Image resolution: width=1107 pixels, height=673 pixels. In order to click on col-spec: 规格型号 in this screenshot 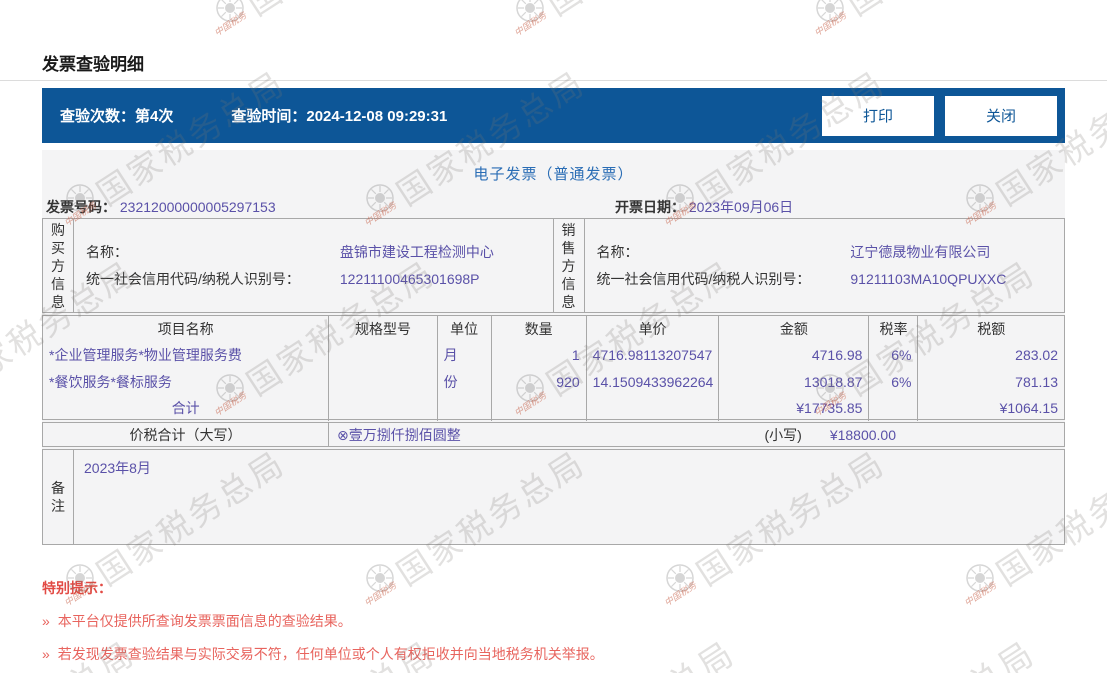, I will do `click(383, 328)`.